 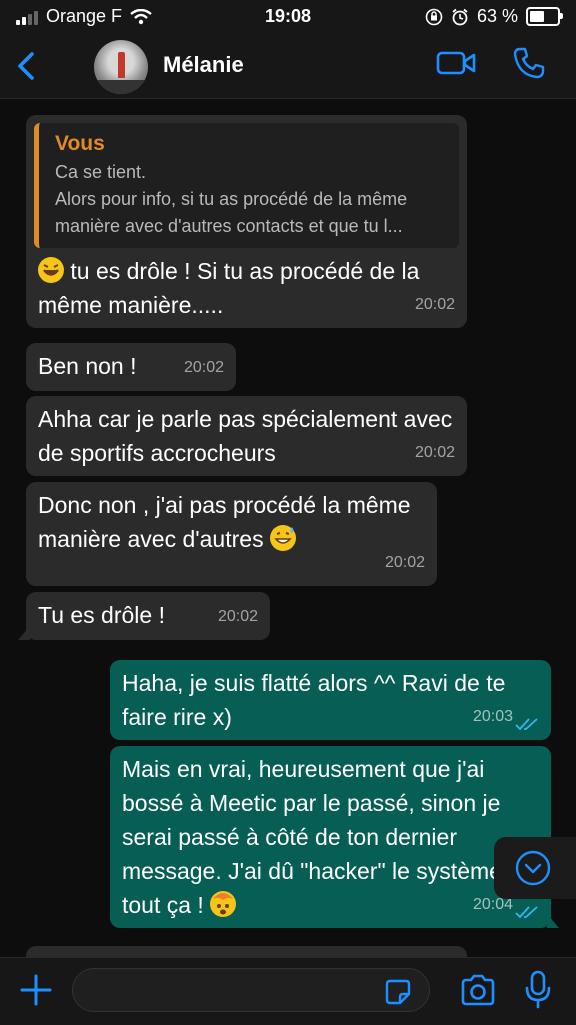 What do you see at coordinates (537, 16) in the screenshot?
I see `battery-level` at bounding box center [537, 16].